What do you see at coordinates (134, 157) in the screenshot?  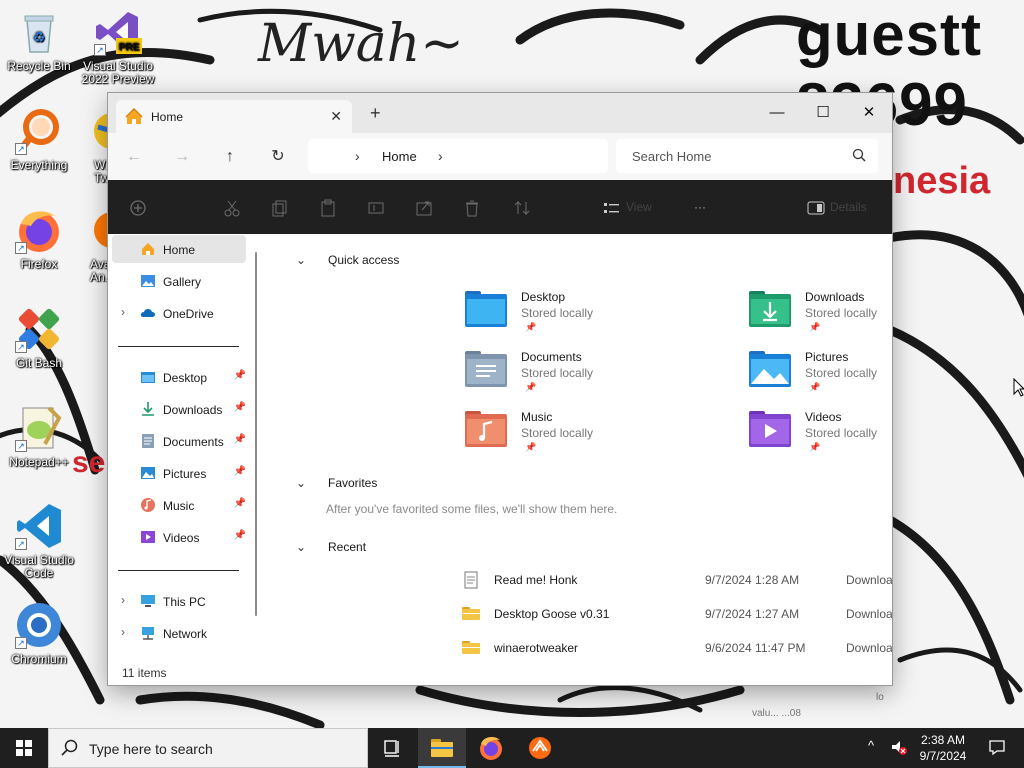 I see `back-arrow-icon: ←` at bounding box center [134, 157].